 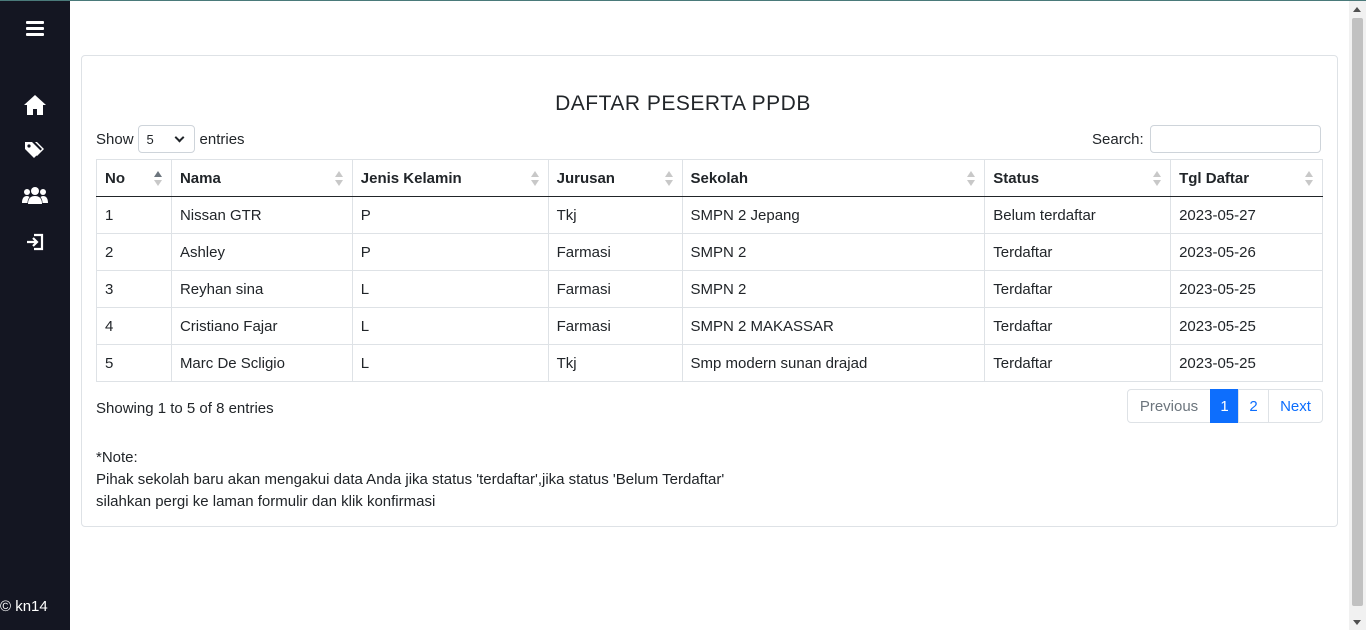 What do you see at coordinates (134, 178) in the screenshot?
I see `column-header-no: No` at bounding box center [134, 178].